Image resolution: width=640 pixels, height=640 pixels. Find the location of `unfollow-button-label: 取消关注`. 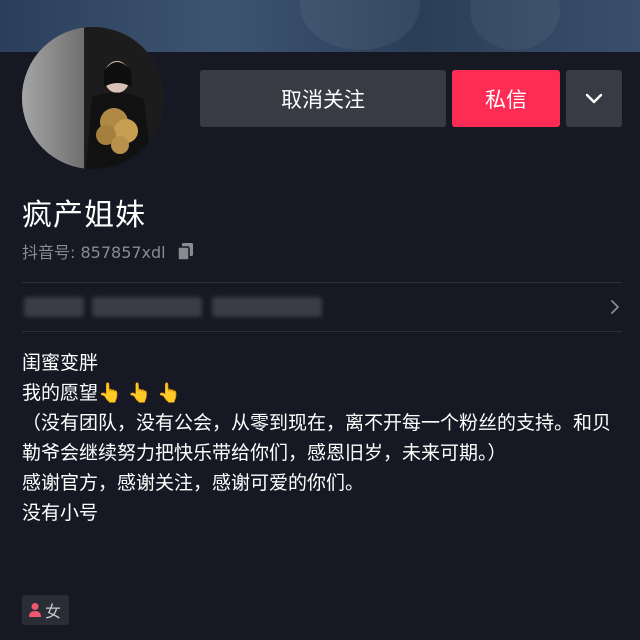

unfollow-button-label: 取消关注 is located at coordinates (323, 99).